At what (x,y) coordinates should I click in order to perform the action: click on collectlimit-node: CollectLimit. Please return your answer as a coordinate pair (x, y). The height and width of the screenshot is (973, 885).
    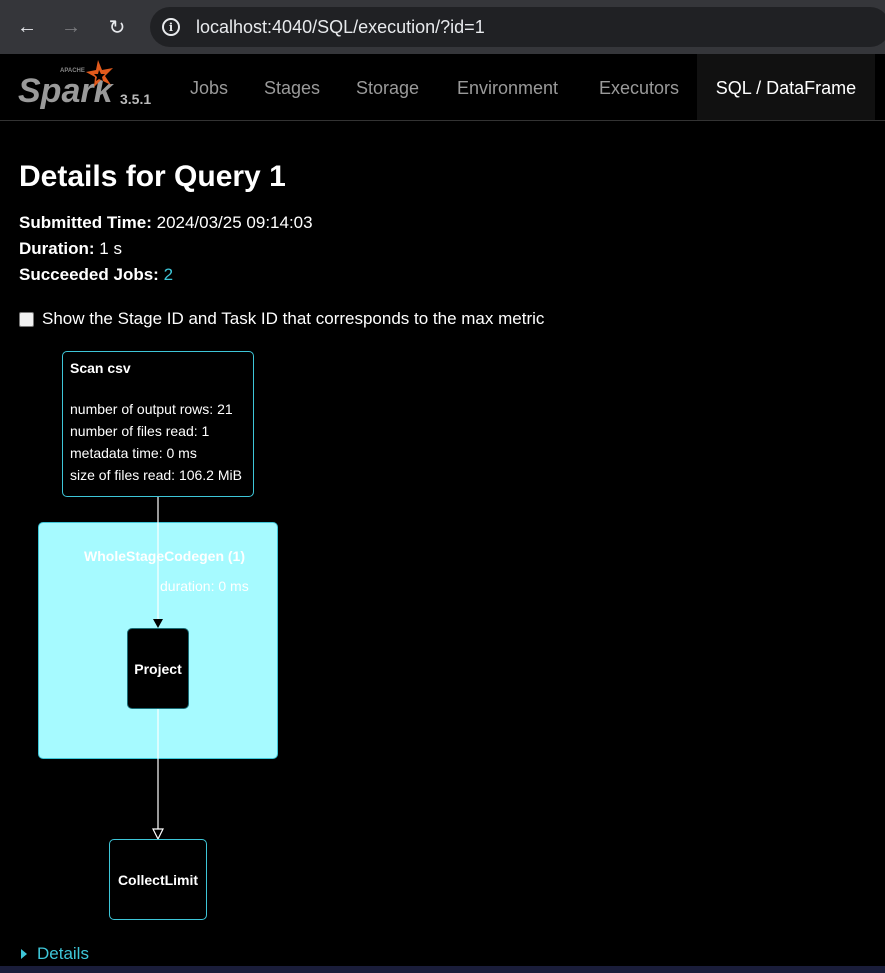
    Looking at the image, I should click on (158, 879).